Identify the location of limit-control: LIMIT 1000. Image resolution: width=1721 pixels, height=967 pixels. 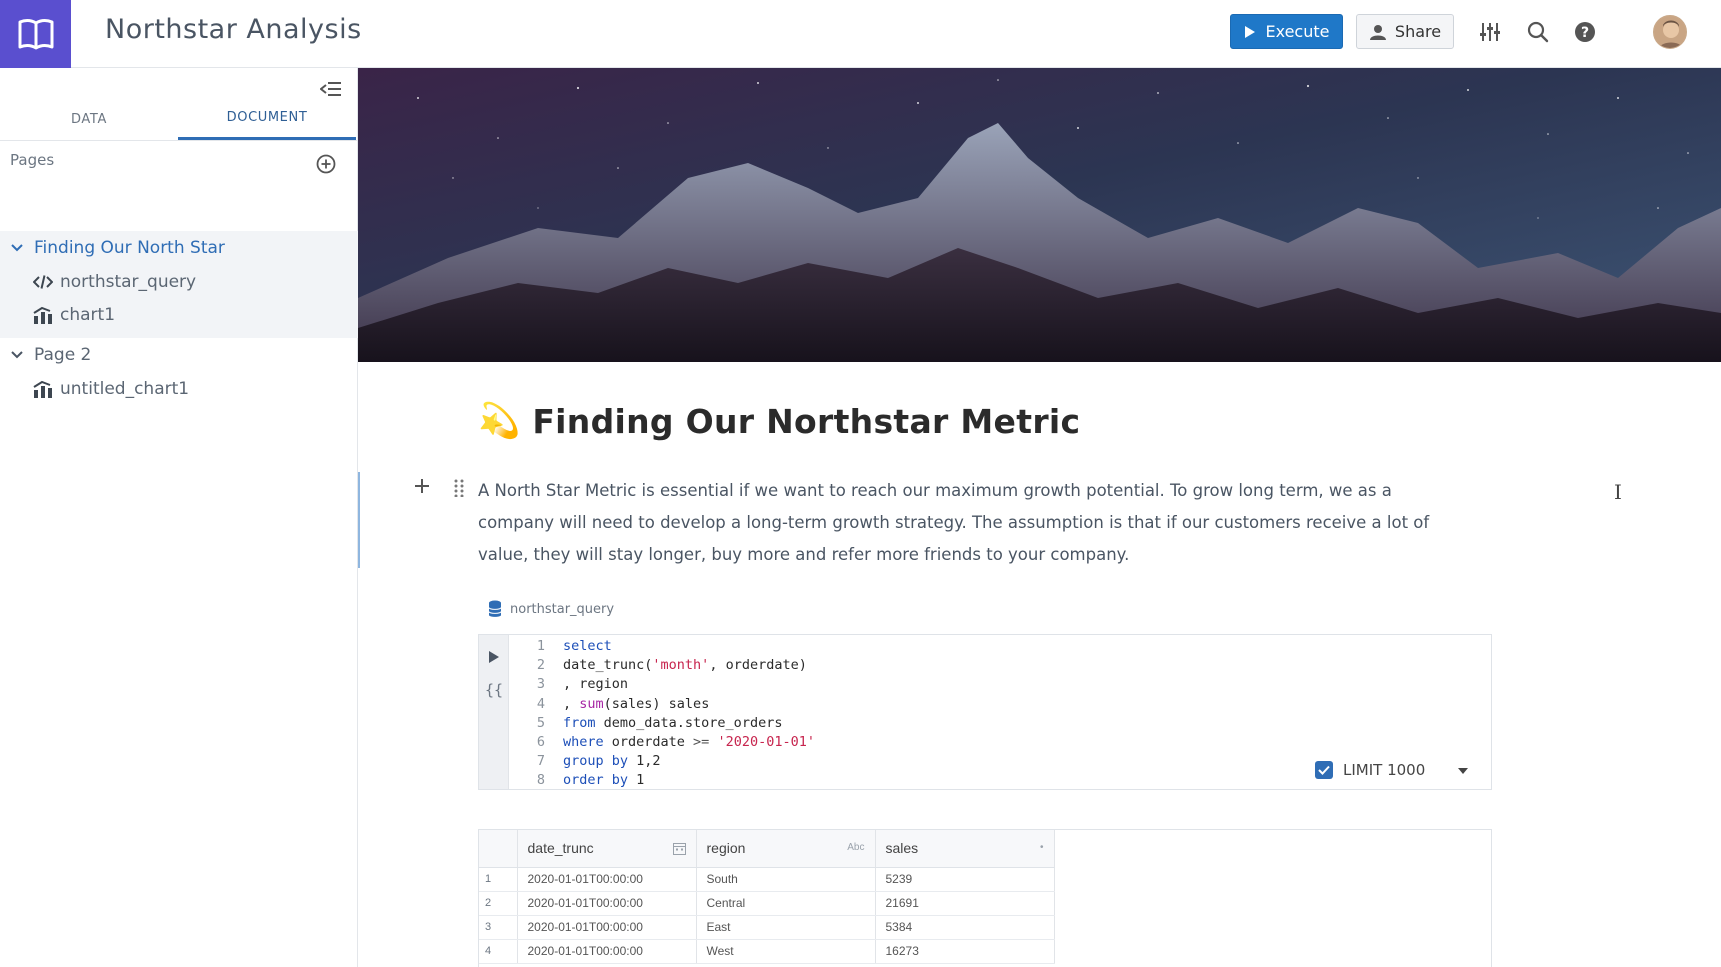
(1392, 770).